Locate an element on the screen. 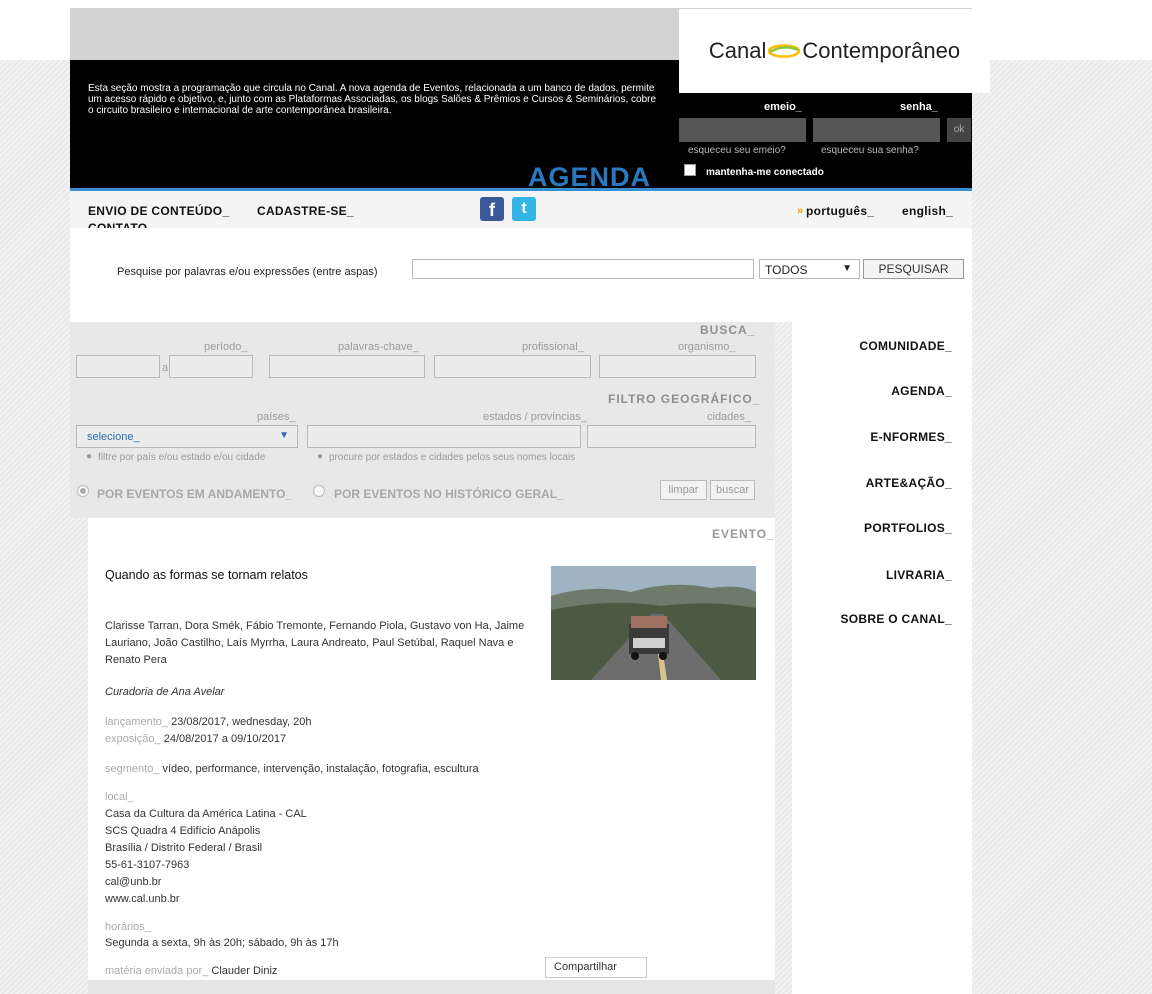 The height and width of the screenshot is (994, 1152). menu-comunidade: COMUNIDADE_ is located at coordinates (876, 346).